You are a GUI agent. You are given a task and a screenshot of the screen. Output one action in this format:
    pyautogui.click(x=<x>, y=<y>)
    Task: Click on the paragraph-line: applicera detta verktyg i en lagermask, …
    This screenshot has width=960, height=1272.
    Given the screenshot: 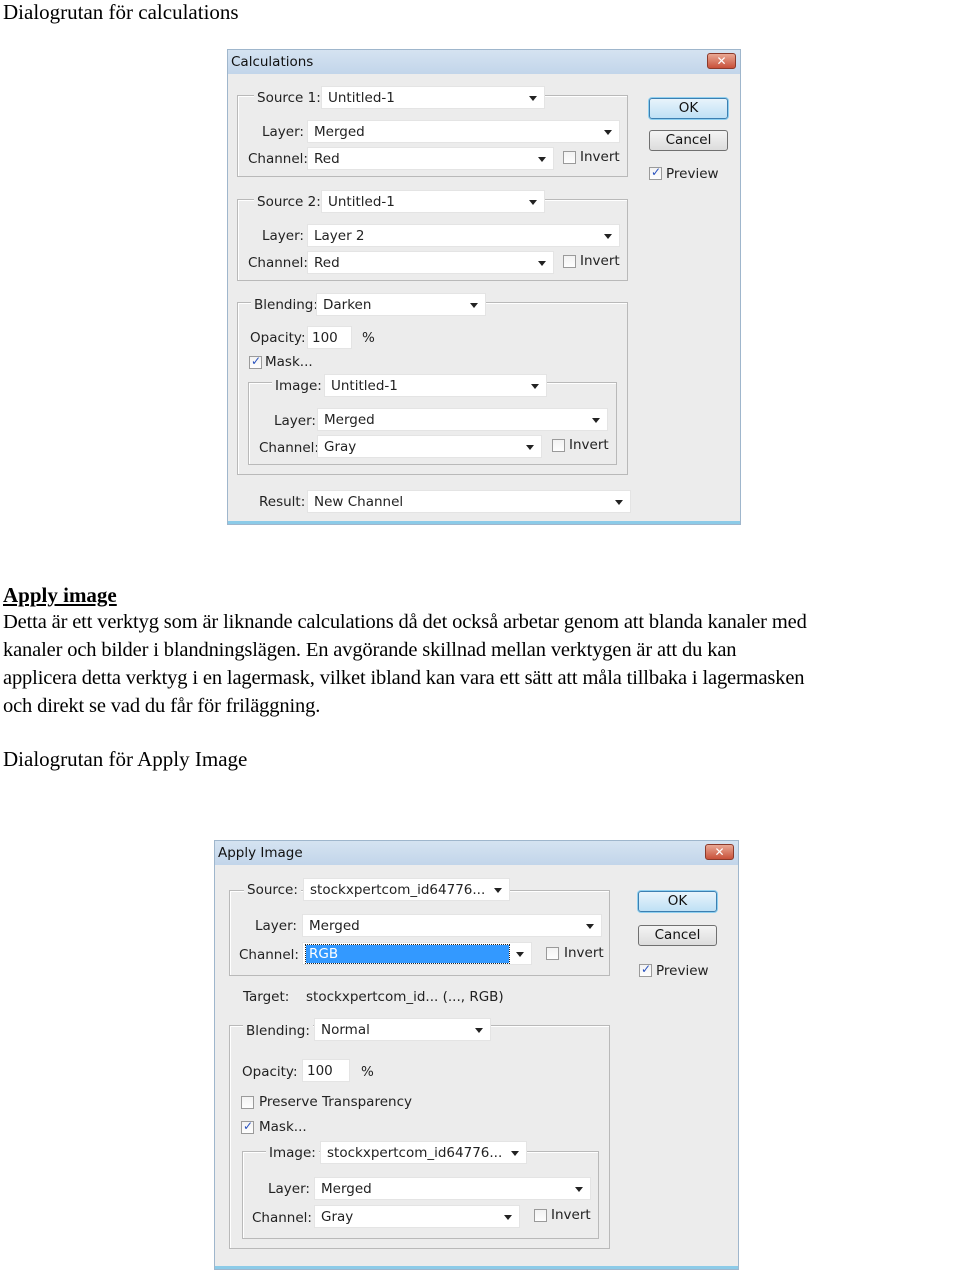 What is the action you would take?
    pyautogui.click(x=404, y=678)
    